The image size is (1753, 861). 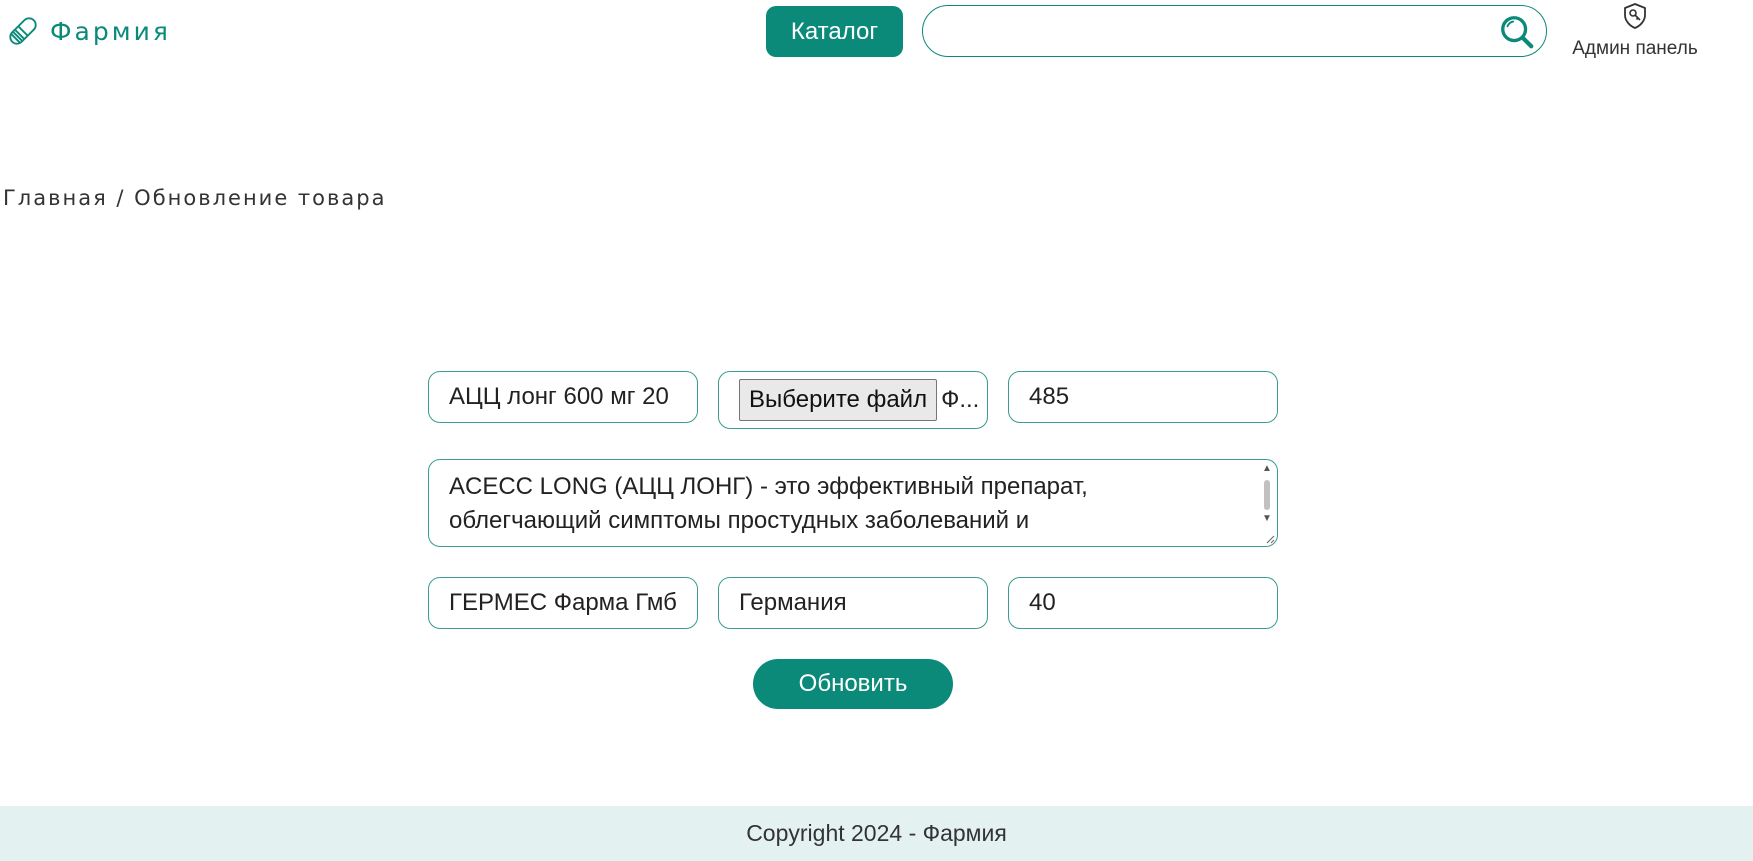 What do you see at coordinates (1635, 48) in the screenshot?
I see `admin-panel-label: Админ панель` at bounding box center [1635, 48].